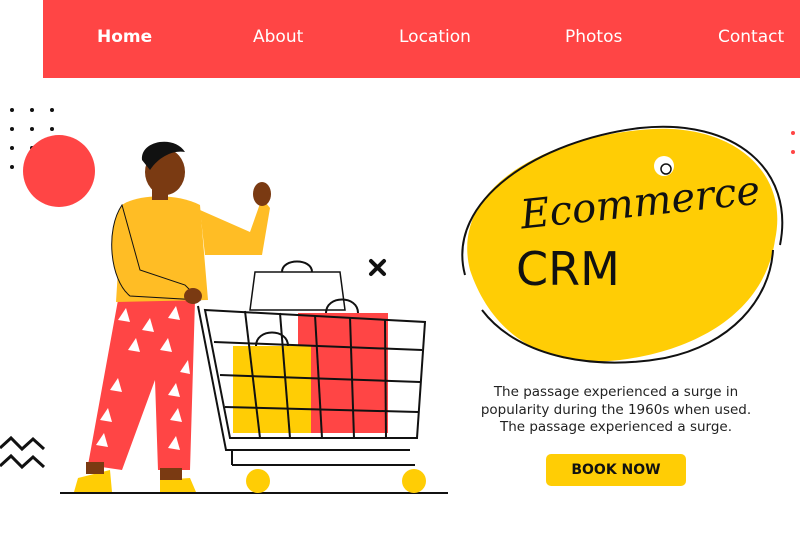 The image size is (800, 533). Describe the element at coordinates (568, 269) in the screenshot. I see `hero-subtitle: CRM` at that location.